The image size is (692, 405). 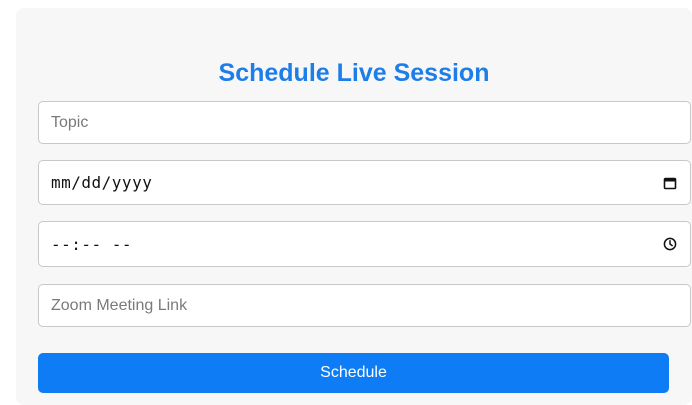 I want to click on time-input: --:-- --, so click(x=364, y=244).